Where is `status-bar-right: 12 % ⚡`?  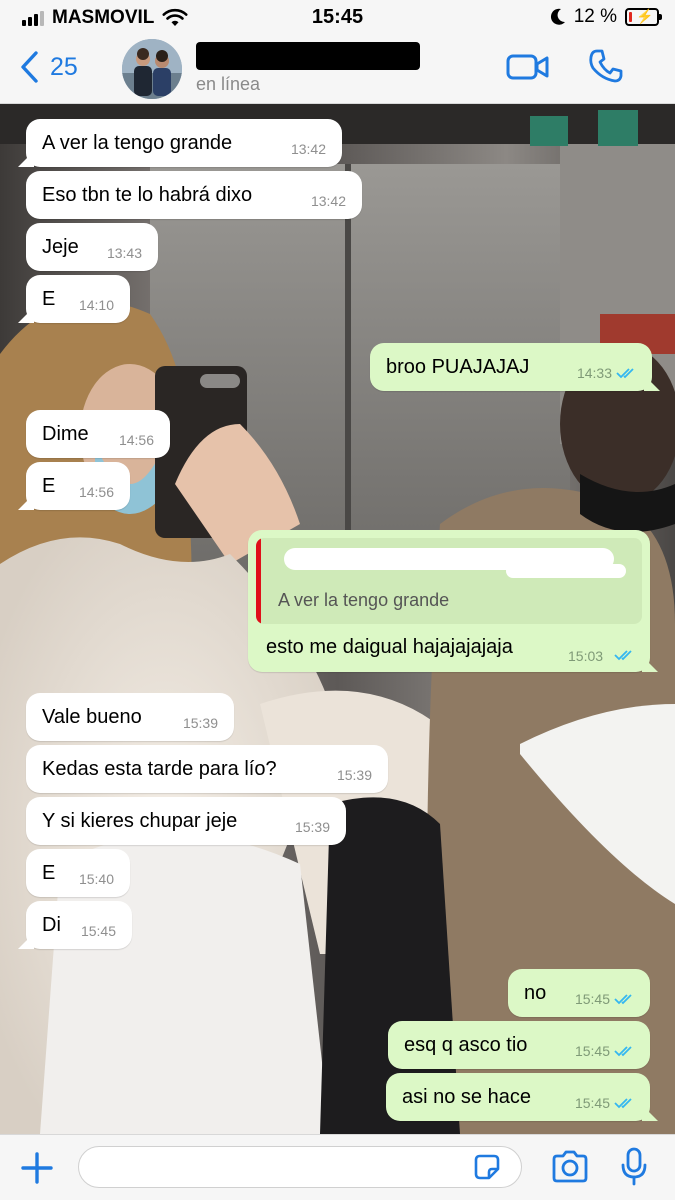 status-bar-right: 12 % ⚡ is located at coordinates (606, 17).